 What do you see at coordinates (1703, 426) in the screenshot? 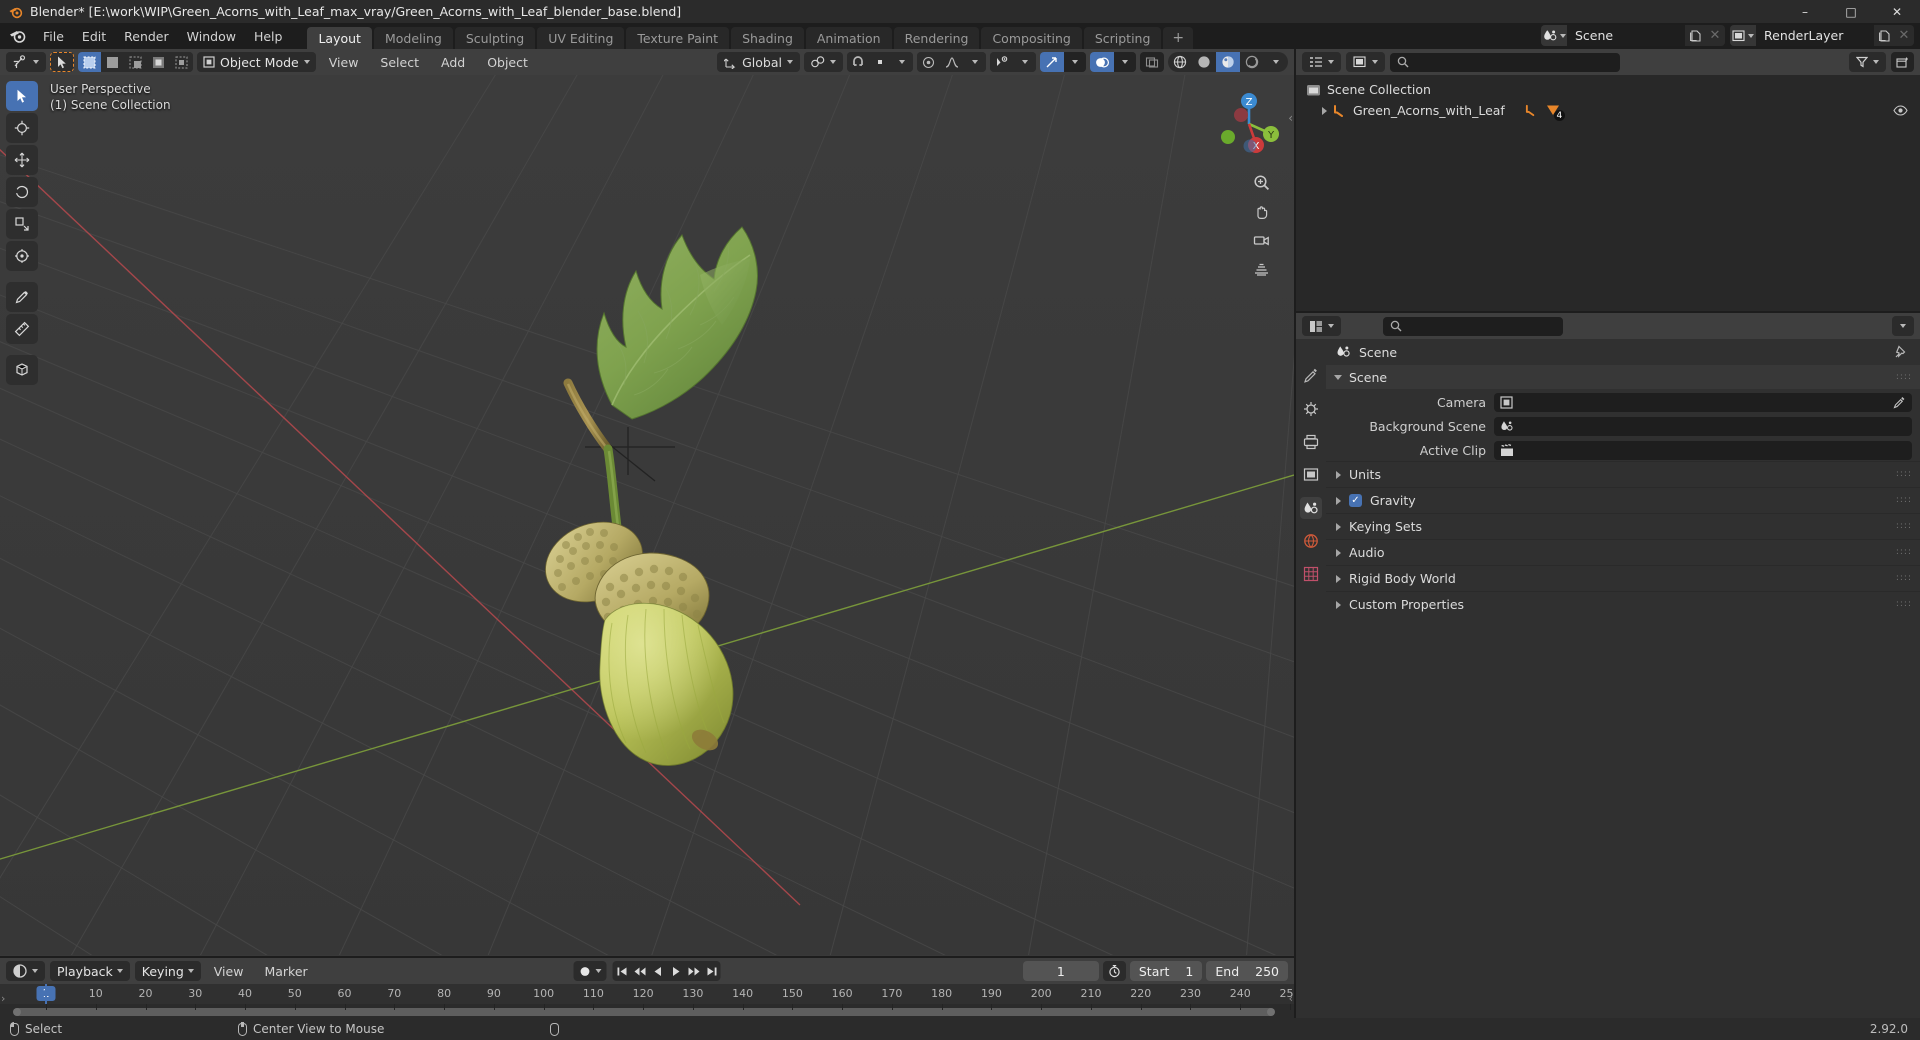
I see `background-scene-field` at bounding box center [1703, 426].